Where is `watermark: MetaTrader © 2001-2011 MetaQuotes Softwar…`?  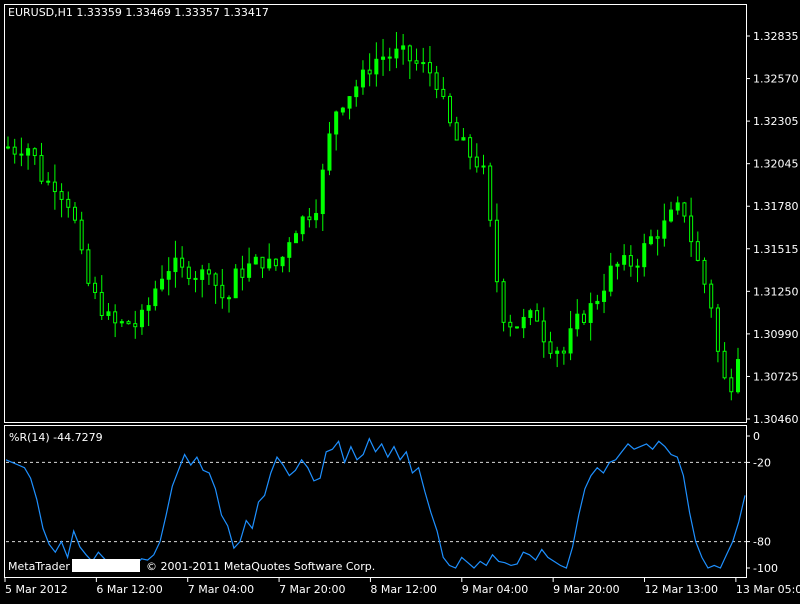
watermark: MetaTrader © 2001-2011 MetaQuotes Softwar… is located at coordinates (191, 566).